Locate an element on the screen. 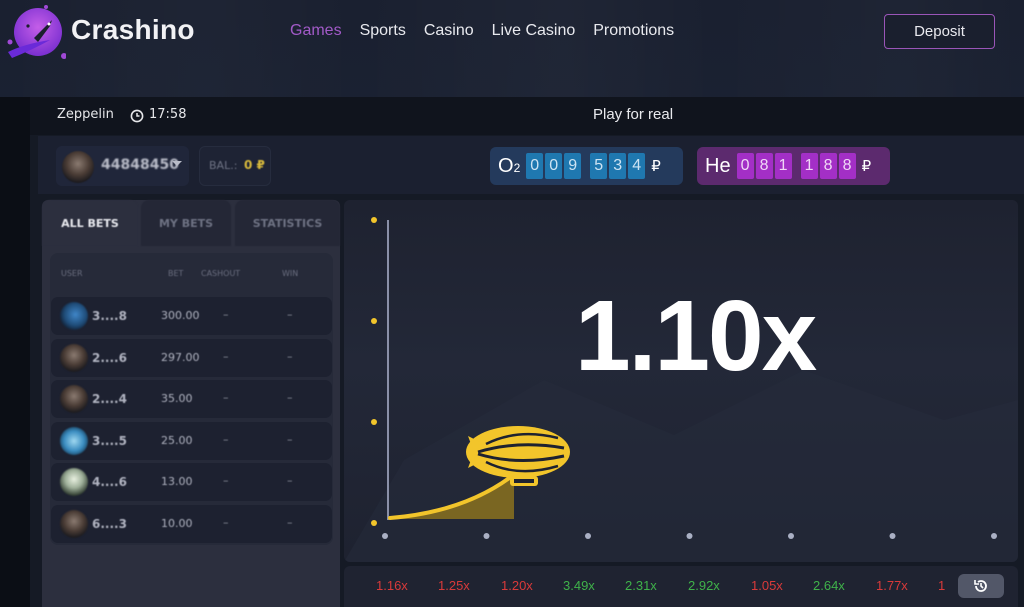  table-row: 4....6 13.00 – – is located at coordinates (191, 482).